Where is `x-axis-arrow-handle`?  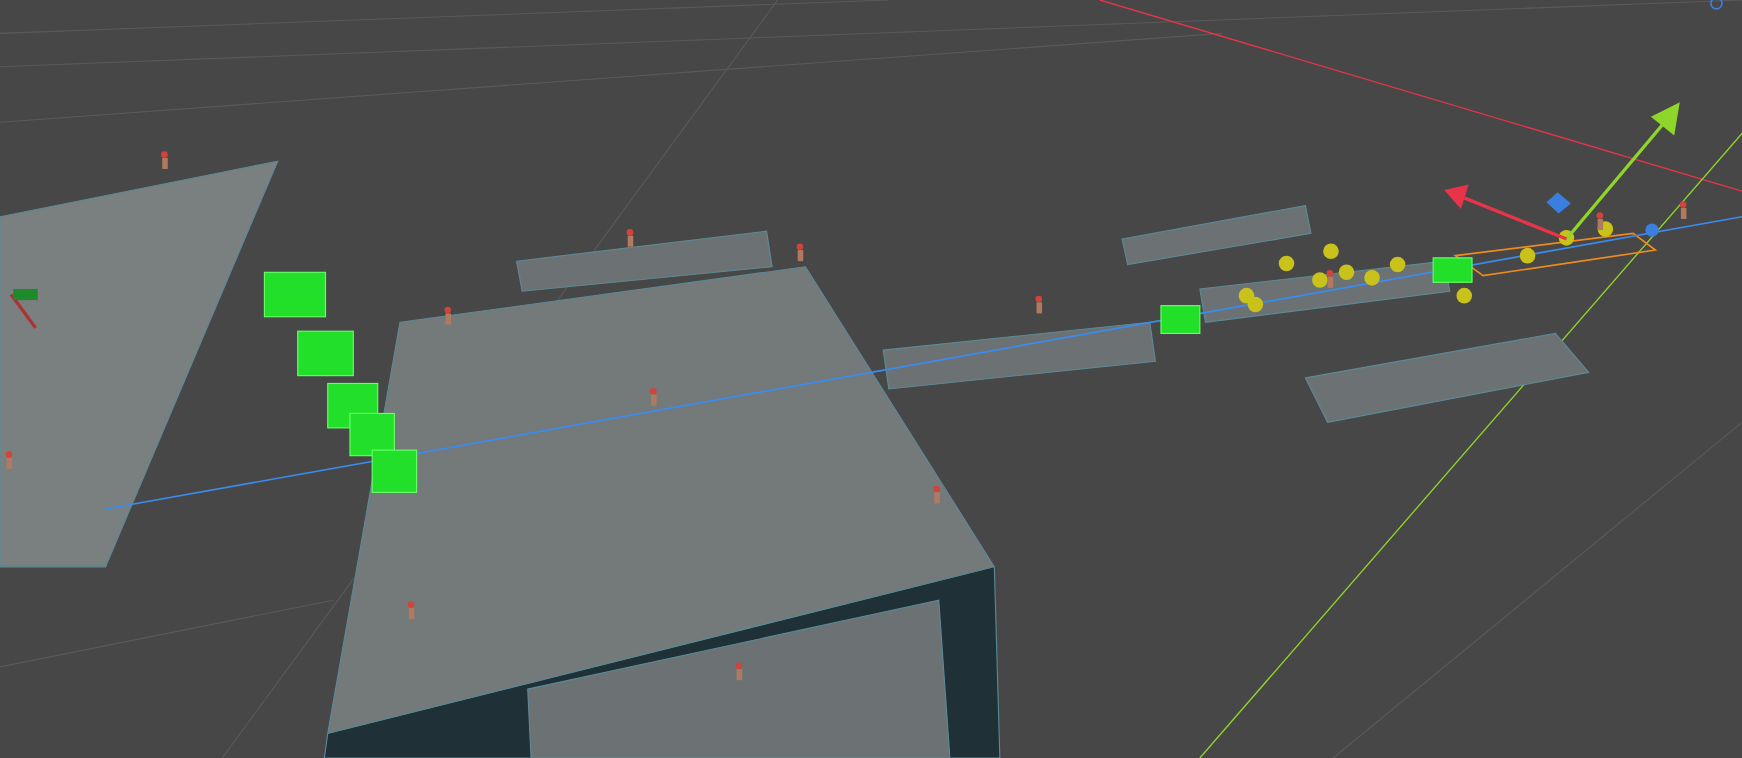
x-axis-arrow-handle is located at coordinates (1506, 212).